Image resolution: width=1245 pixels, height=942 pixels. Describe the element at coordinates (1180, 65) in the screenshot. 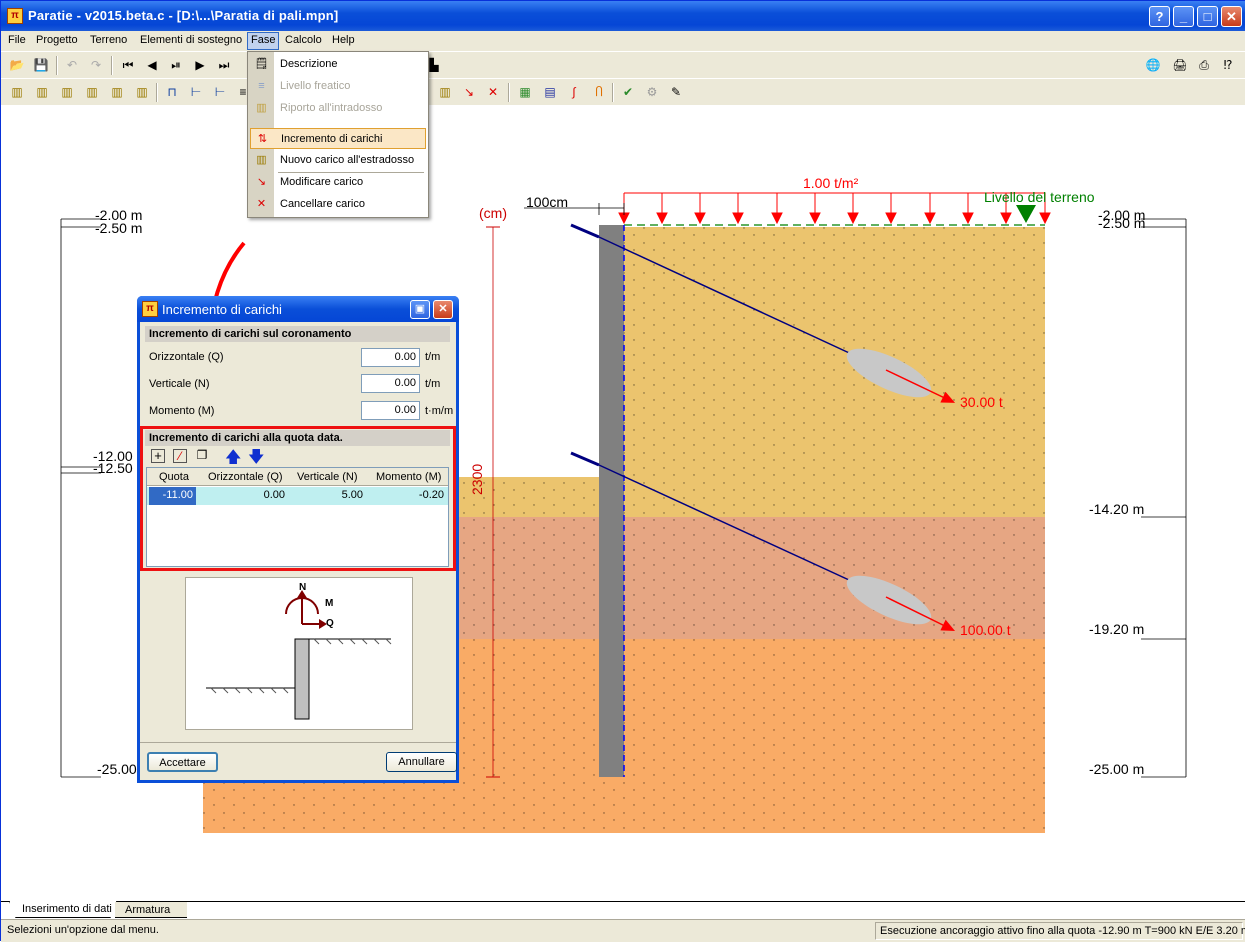

I see `print-icon: 🖨` at that location.